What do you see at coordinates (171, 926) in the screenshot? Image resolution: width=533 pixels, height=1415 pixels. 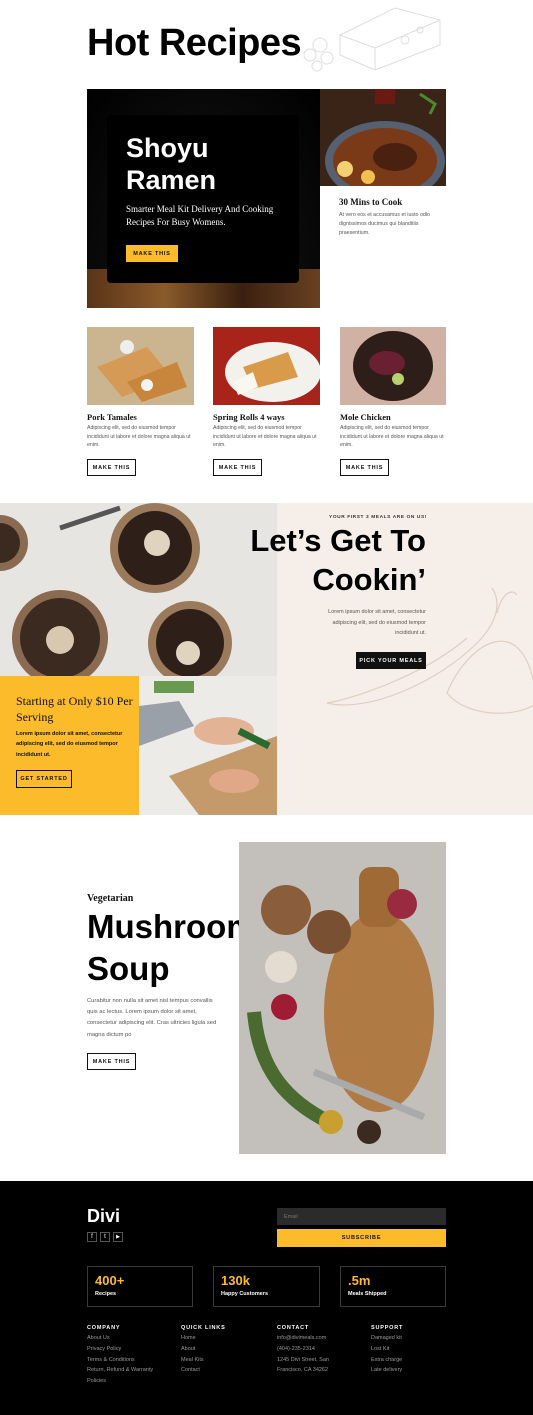 I see `soup-title-line1: Mushroom` at bounding box center [171, 926].